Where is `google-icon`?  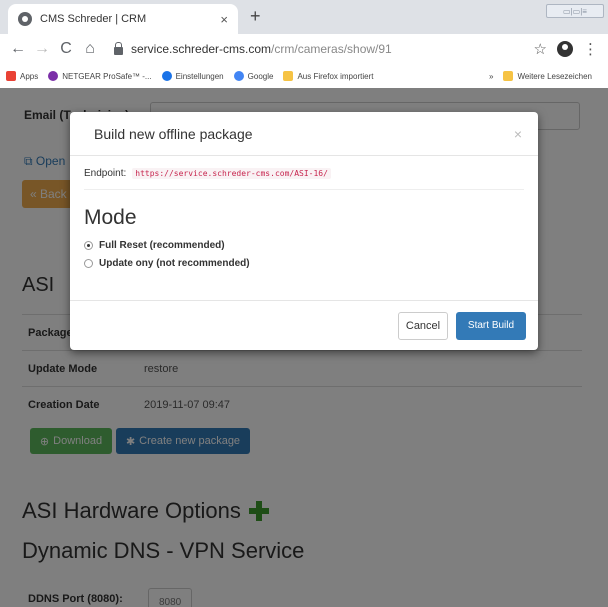
google-icon is located at coordinates (238, 76).